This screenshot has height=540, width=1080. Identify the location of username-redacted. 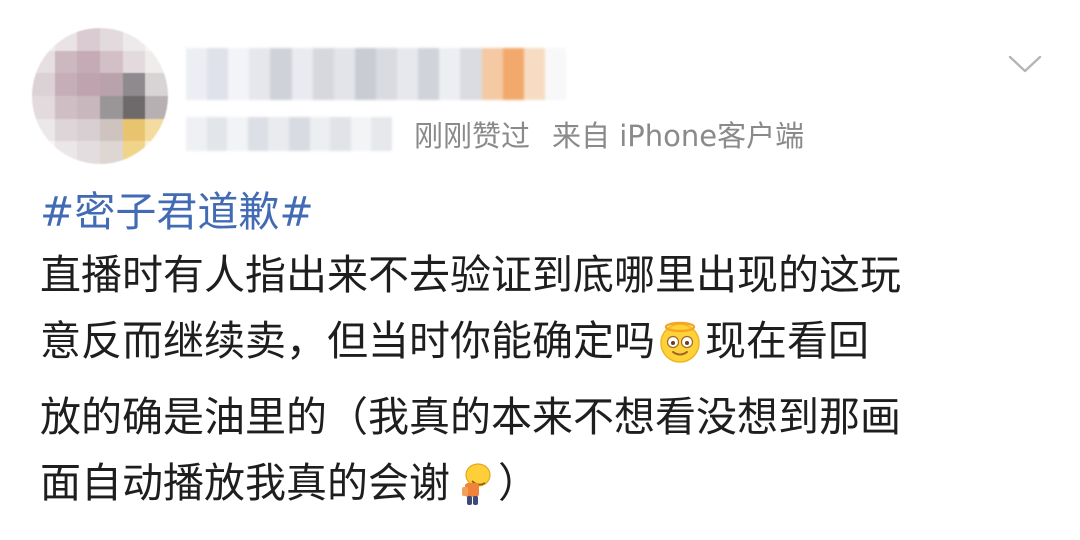
(376, 74).